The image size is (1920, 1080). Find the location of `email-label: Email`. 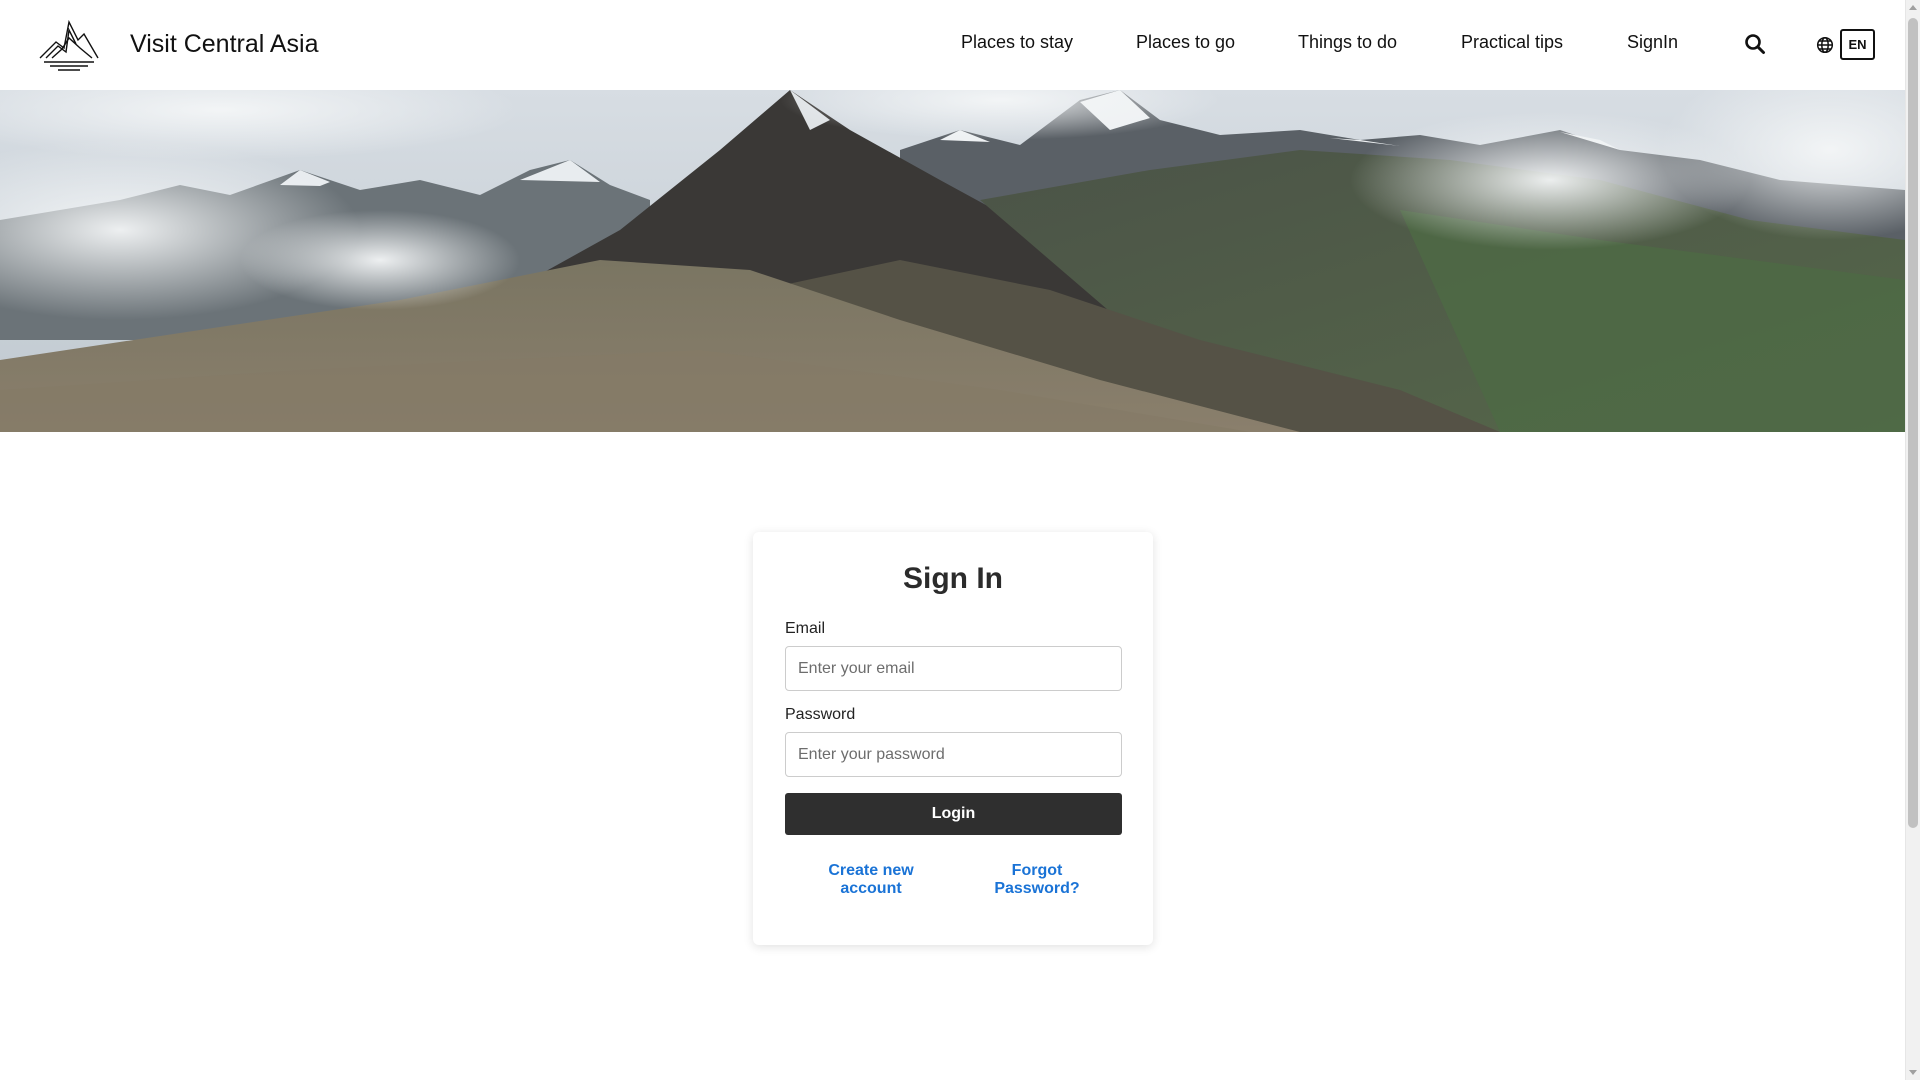

email-label: Email is located at coordinates (805, 628).